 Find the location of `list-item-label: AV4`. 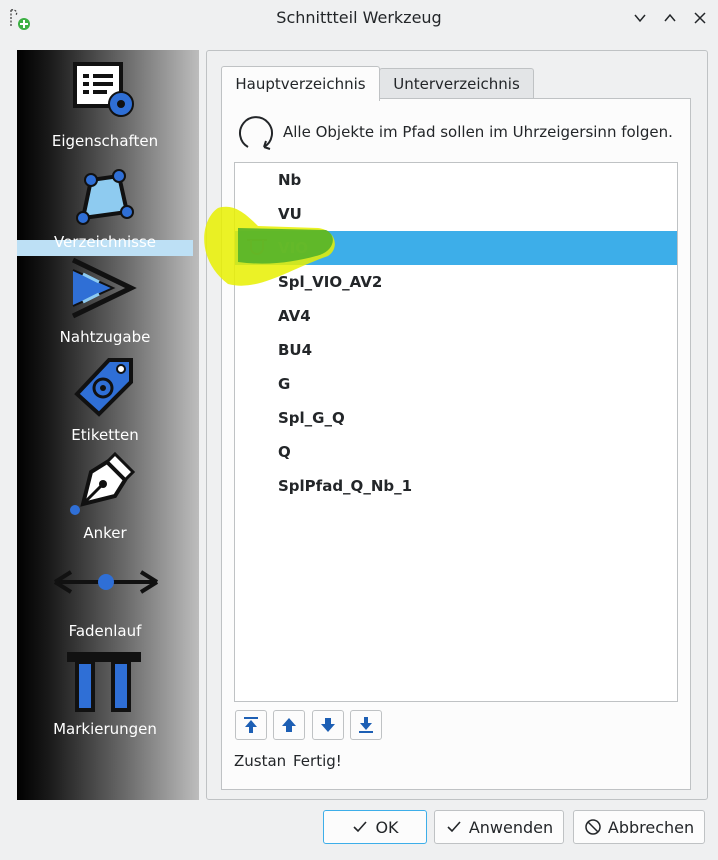

list-item-label: AV4 is located at coordinates (294, 316).